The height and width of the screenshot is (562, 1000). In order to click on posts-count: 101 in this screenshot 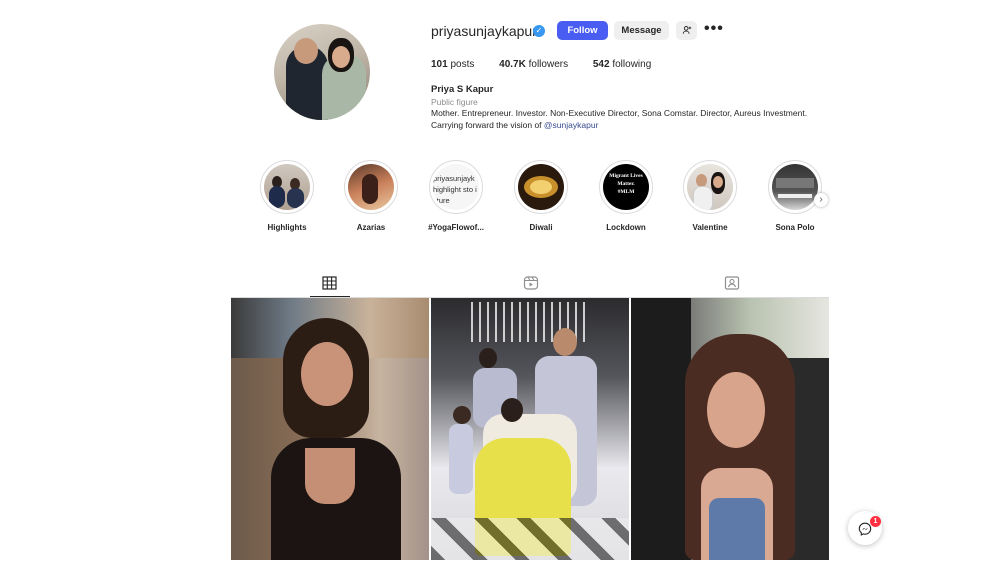, I will do `click(439, 64)`.